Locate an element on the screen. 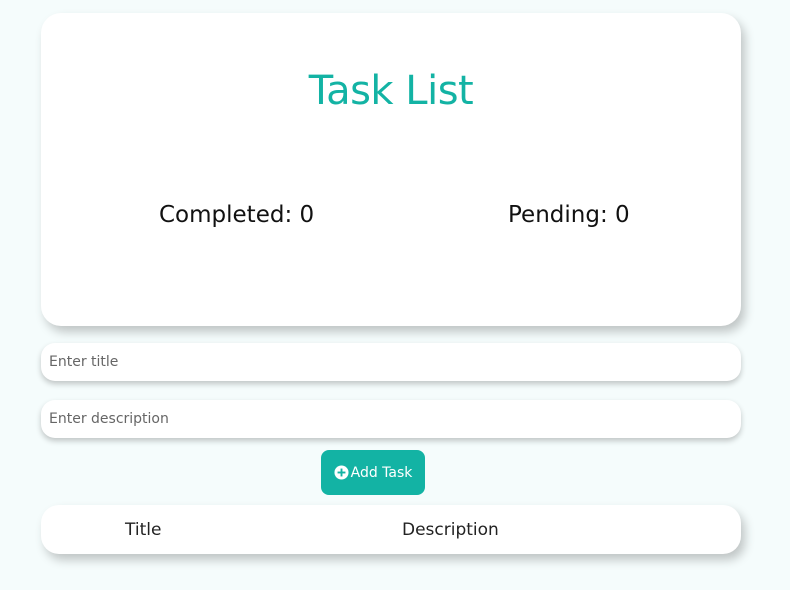 This screenshot has height=590, width=790. plus-circle-icon is located at coordinates (341, 472).